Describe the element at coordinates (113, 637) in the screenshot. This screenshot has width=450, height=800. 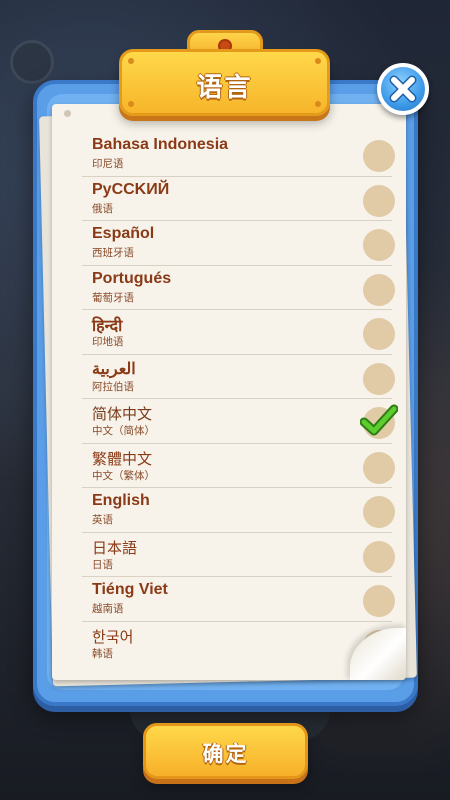
I see `language-name: 한국어` at that location.